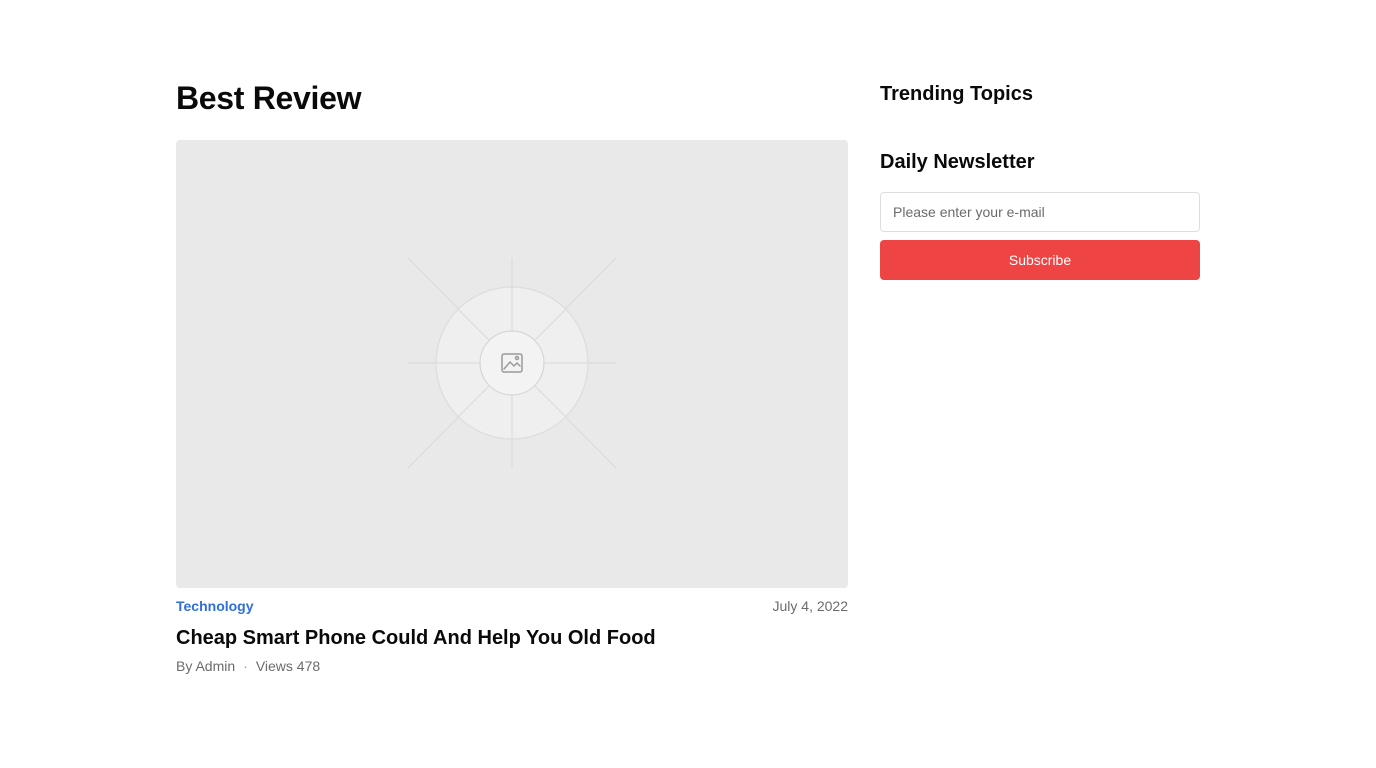  I want to click on post-views: Views 478, so click(288, 666).